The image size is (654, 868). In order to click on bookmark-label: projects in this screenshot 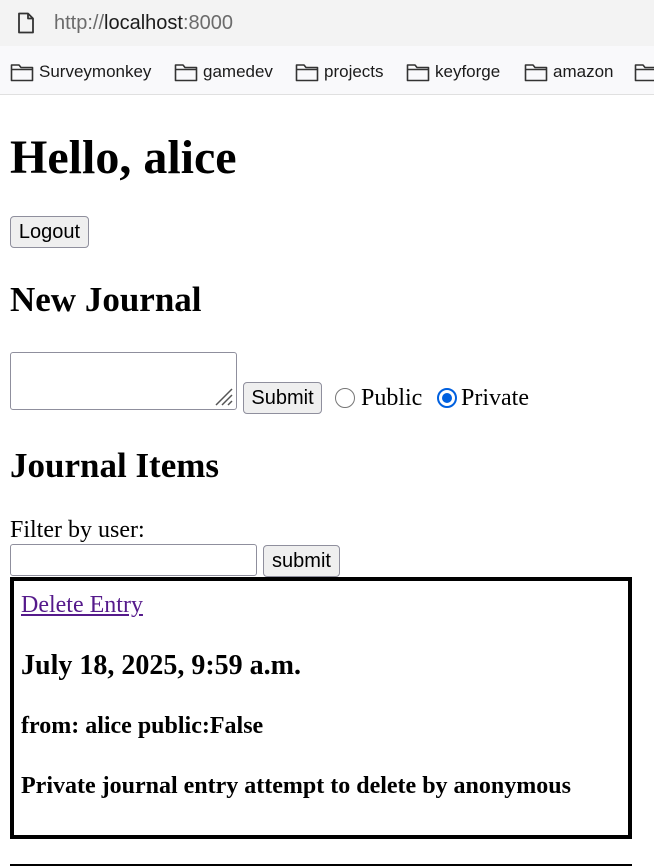, I will do `click(354, 71)`.